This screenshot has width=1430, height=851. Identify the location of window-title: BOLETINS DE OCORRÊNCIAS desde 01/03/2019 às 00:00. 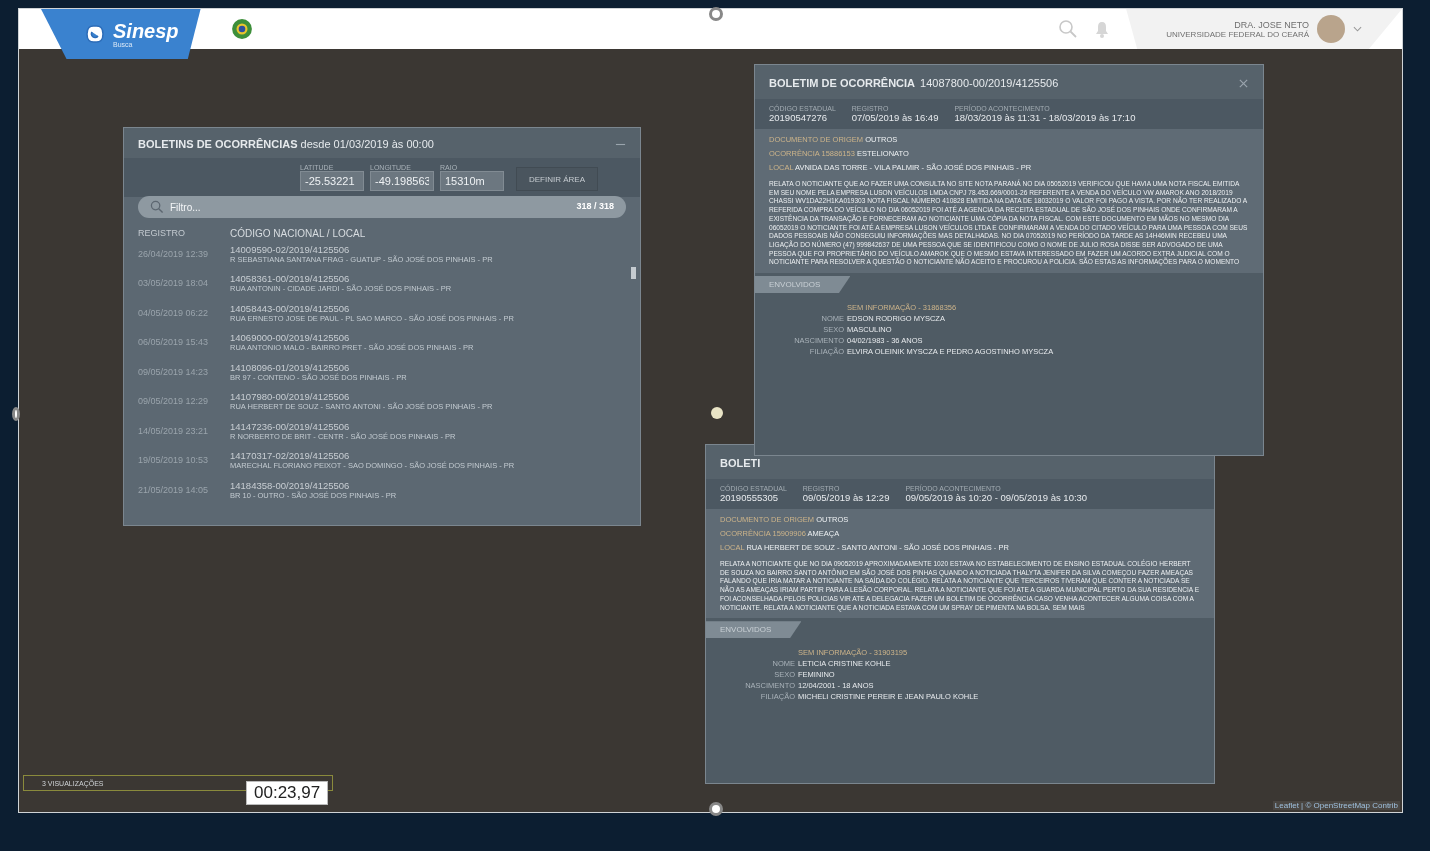
(286, 144).